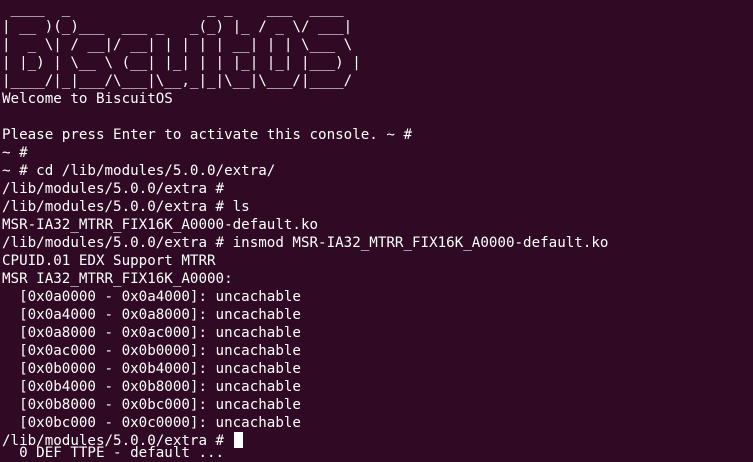  What do you see at coordinates (117, 279) in the screenshot?
I see `output-msr-header: MSR IA32_MTRR_FIX16K_A0000:` at bounding box center [117, 279].